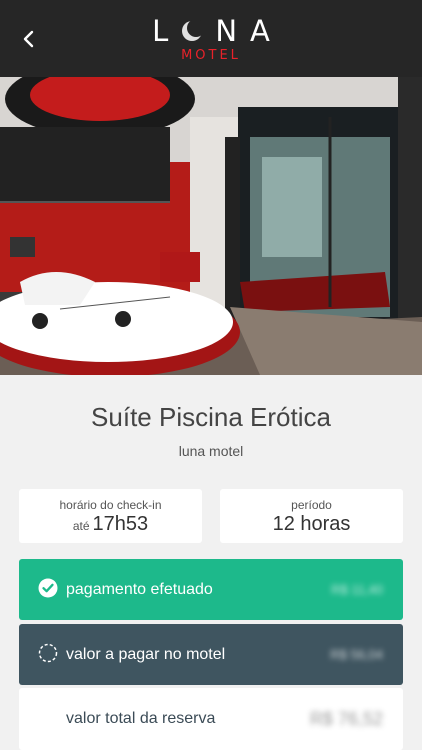  What do you see at coordinates (48, 588) in the screenshot?
I see `check-circle-icon` at bounding box center [48, 588].